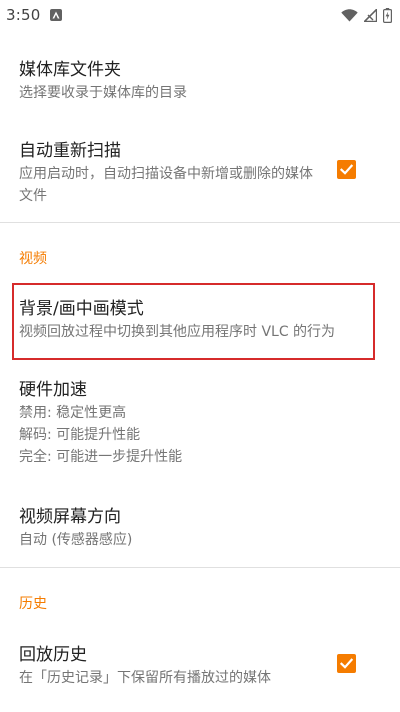  I want to click on signal-icon, so click(370, 15).